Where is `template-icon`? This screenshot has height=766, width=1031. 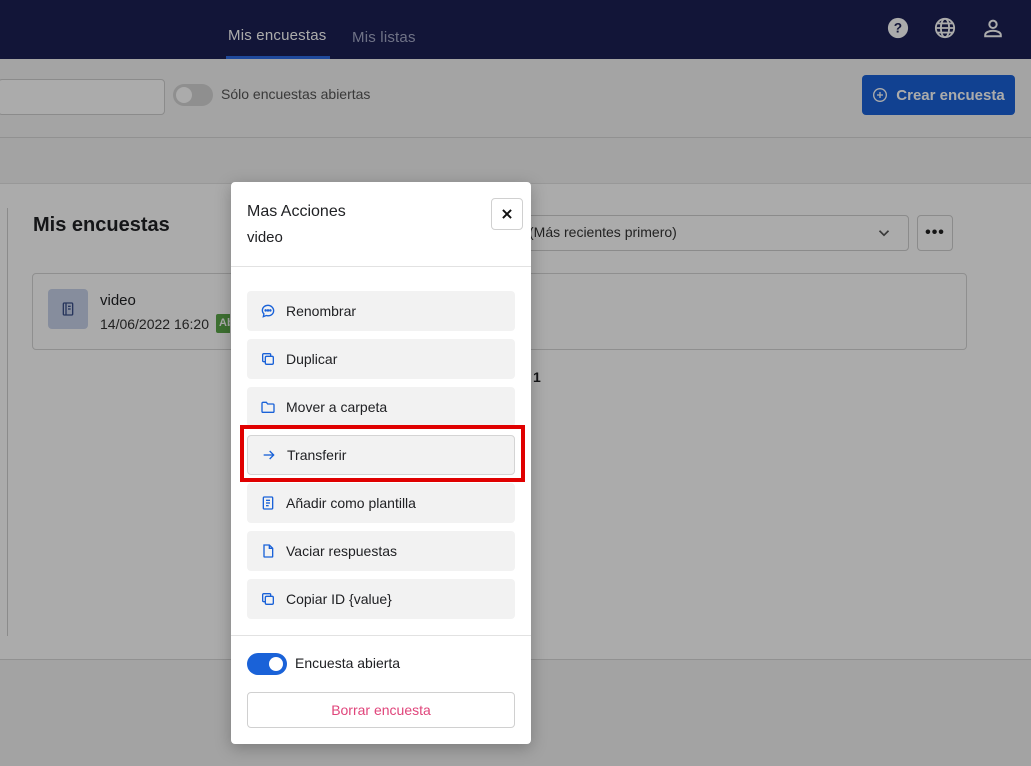 template-icon is located at coordinates (268, 503).